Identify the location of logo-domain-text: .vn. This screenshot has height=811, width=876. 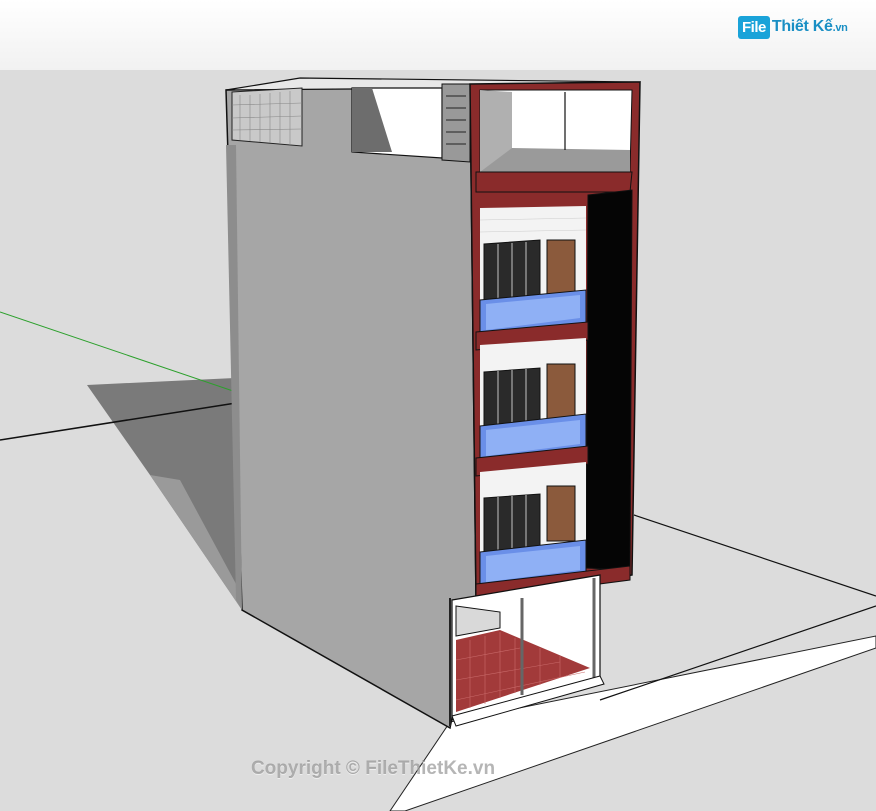
(840, 28).